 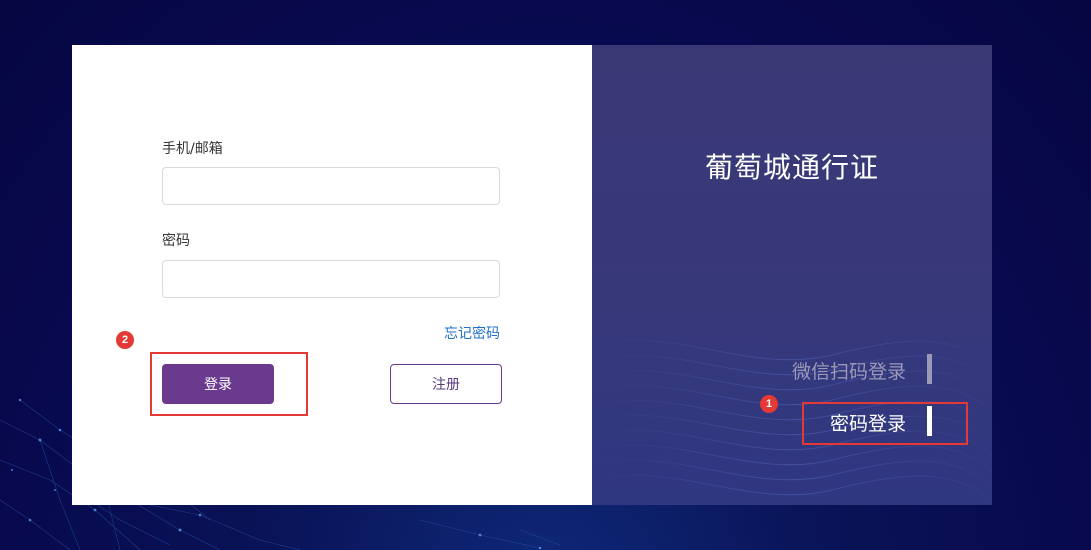 I want to click on wave-decoration, so click(x=792, y=420).